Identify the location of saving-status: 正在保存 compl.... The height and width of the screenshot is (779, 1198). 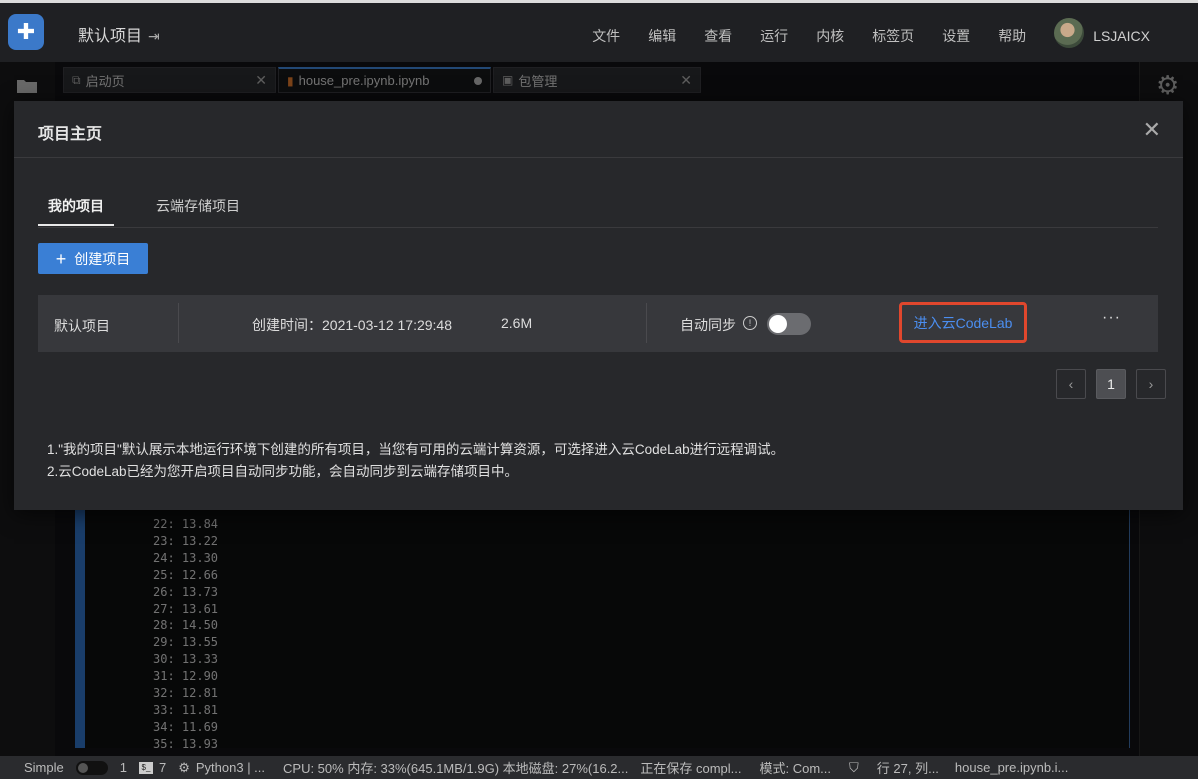
(691, 768).